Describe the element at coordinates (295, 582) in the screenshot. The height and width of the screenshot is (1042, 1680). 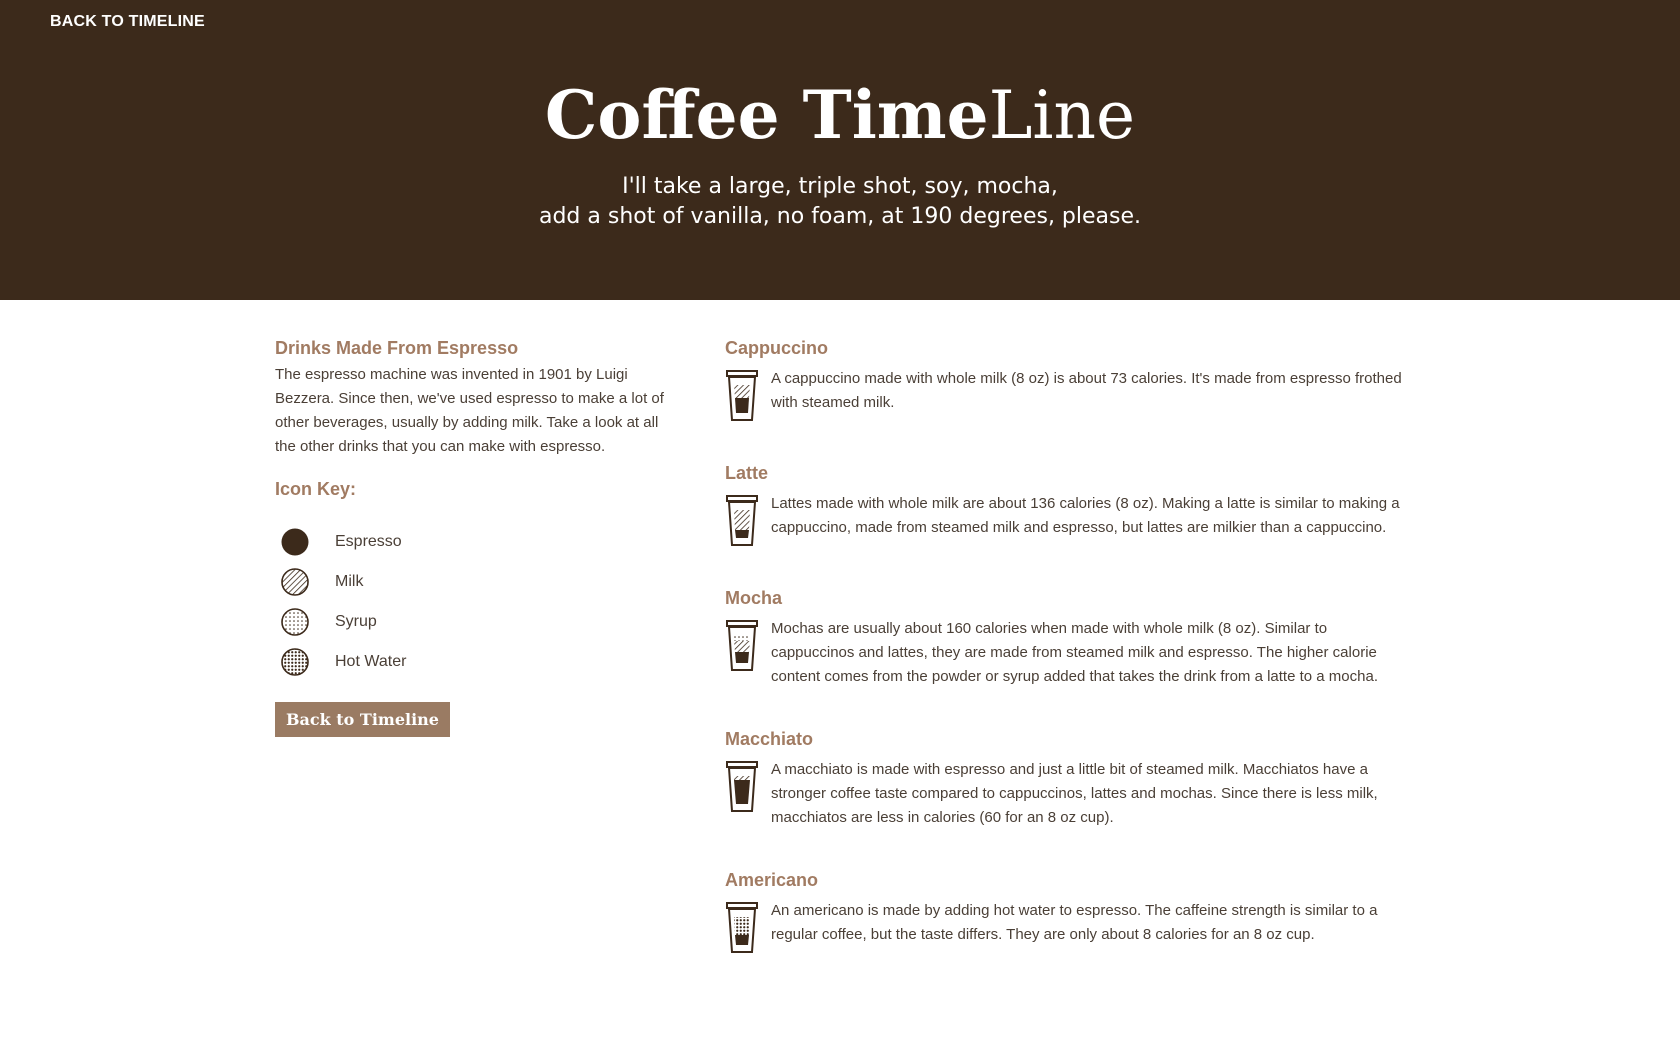
I see `milk-icon` at that location.